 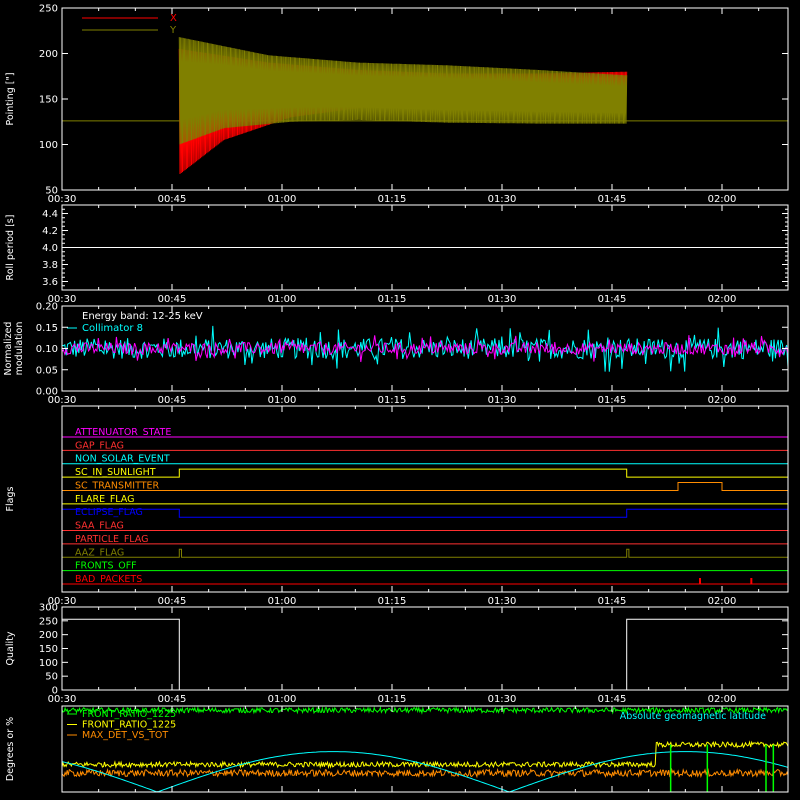 What do you see at coordinates (47, 328) in the screenshot?
I see `y-tick-label: 0.15` at bounding box center [47, 328].